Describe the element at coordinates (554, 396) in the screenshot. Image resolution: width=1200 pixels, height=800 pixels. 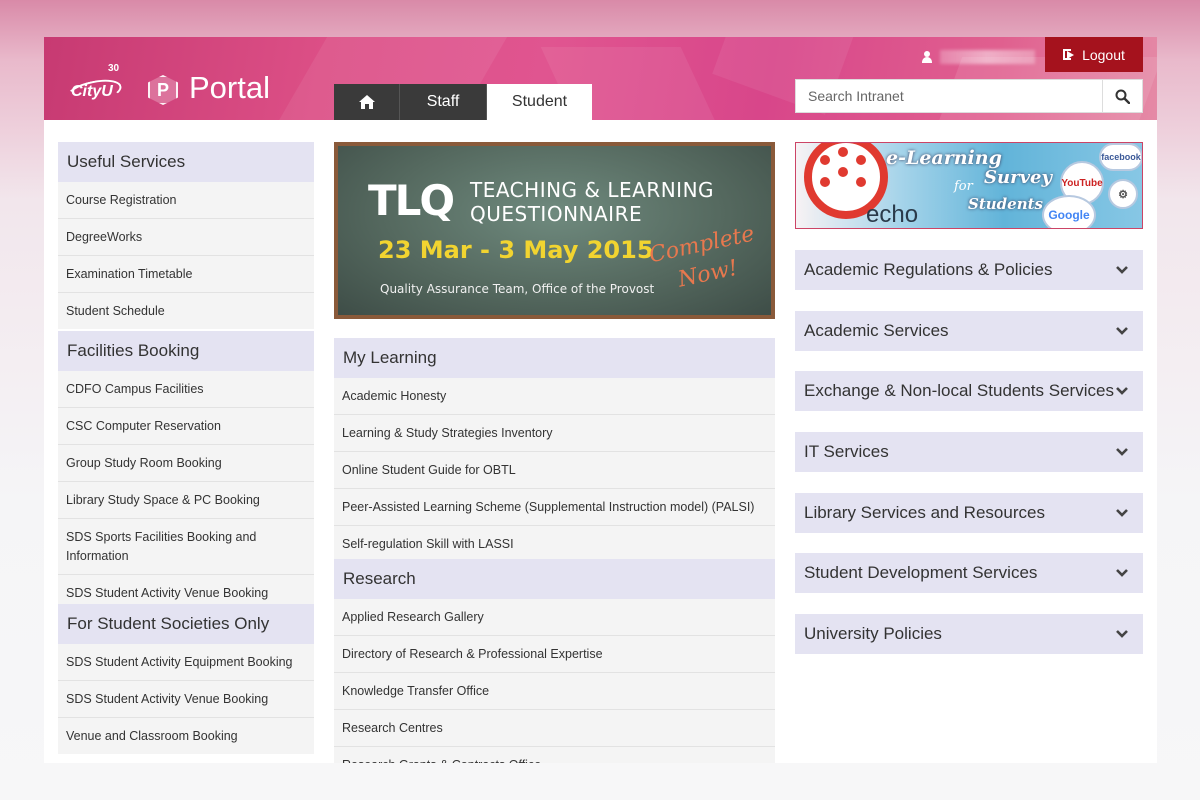
I see `link-academic-honesty: Academic Honesty` at that location.